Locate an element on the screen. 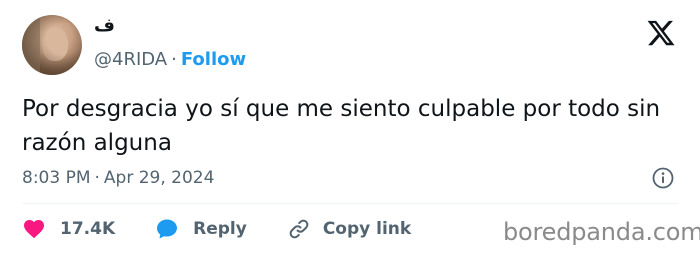 Image resolution: width=700 pixels, height=256 pixels. like-count: 17.4K is located at coordinates (88, 229).